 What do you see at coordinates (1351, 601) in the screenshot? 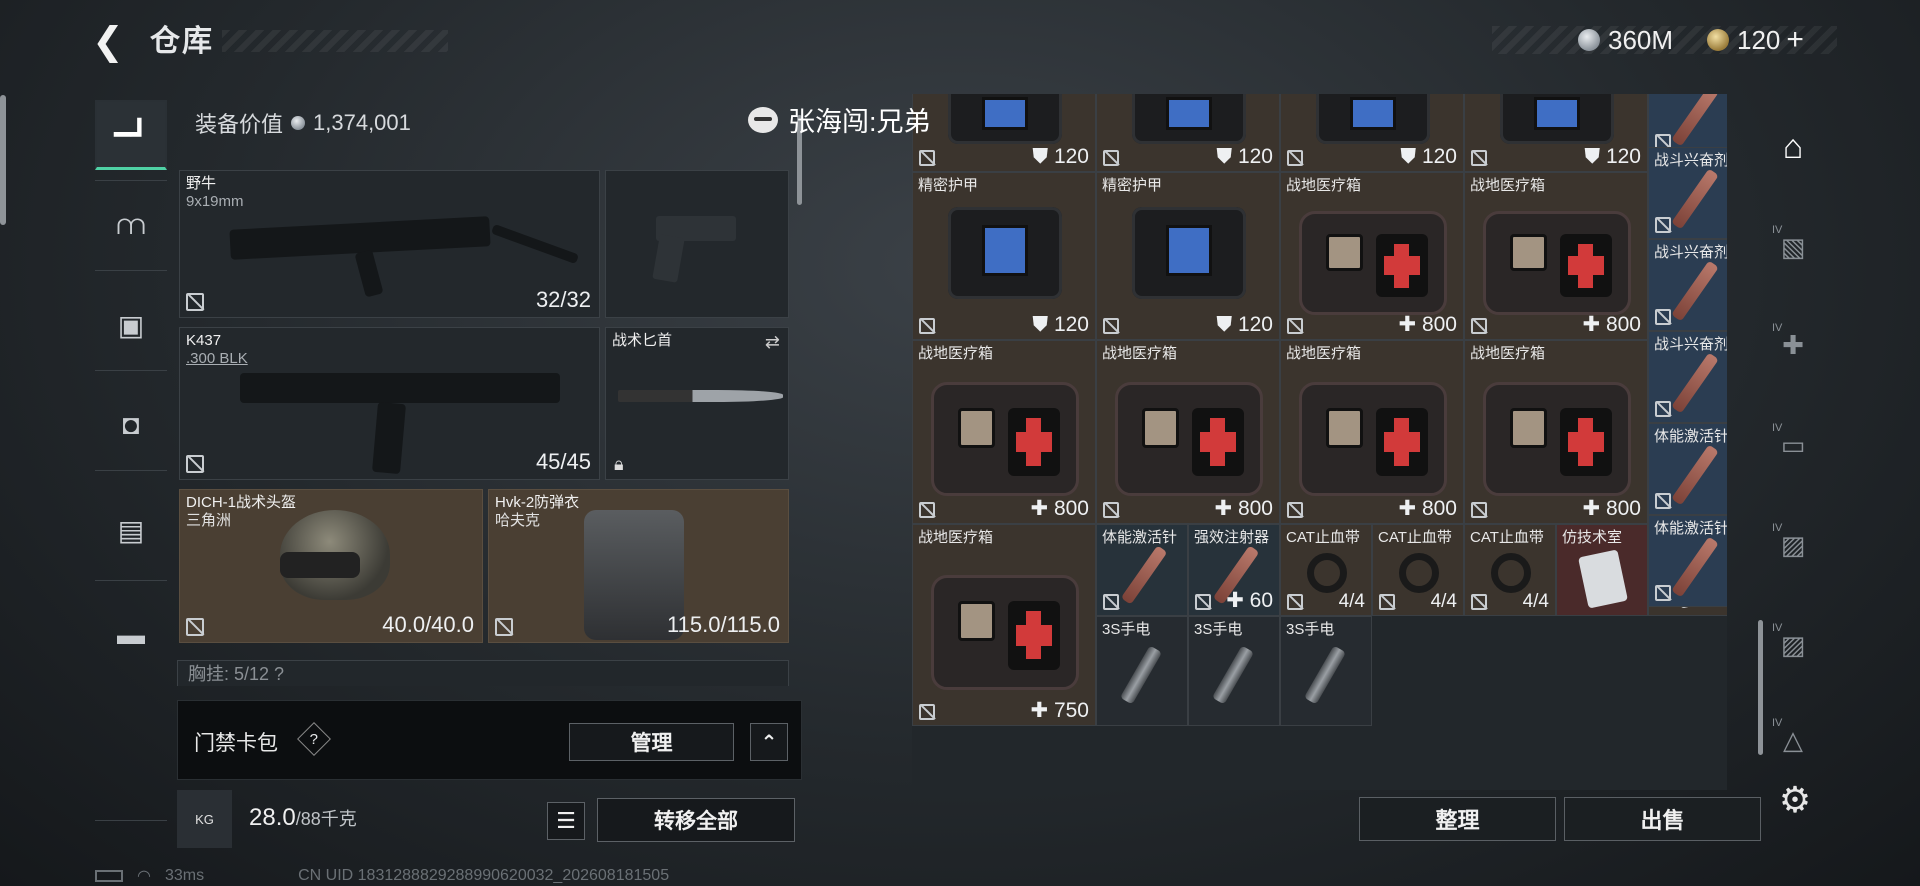
I see `item-value-text: 4/4` at bounding box center [1351, 601].